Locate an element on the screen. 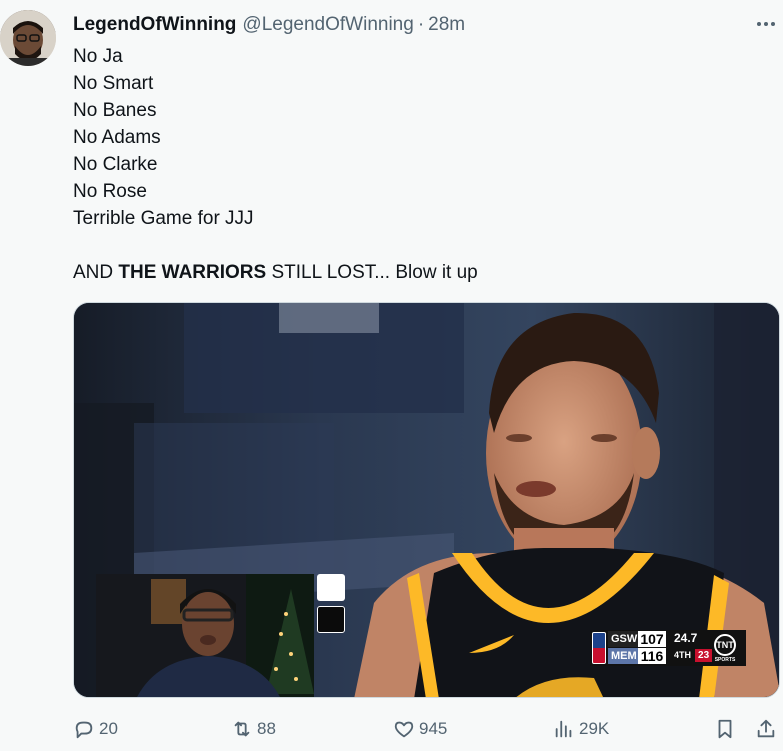 The width and height of the screenshot is (783, 751). retweet-button: 88 is located at coordinates (253, 729).